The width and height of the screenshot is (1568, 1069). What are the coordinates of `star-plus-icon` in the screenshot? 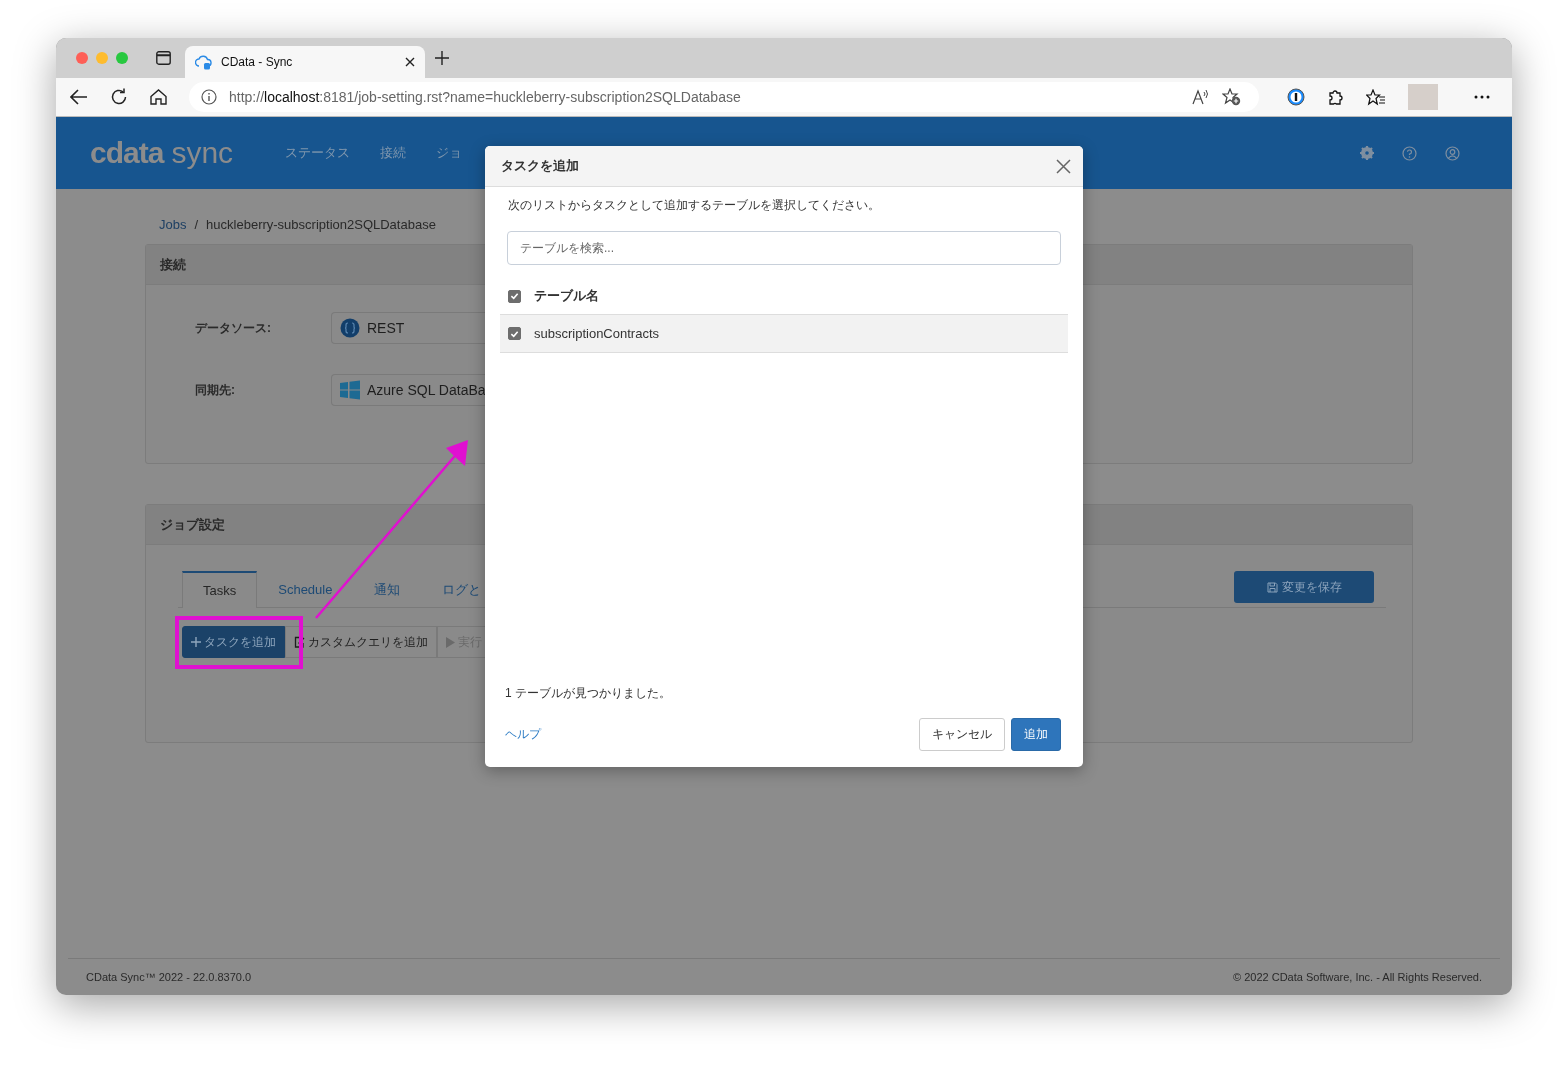 It's located at (1231, 97).